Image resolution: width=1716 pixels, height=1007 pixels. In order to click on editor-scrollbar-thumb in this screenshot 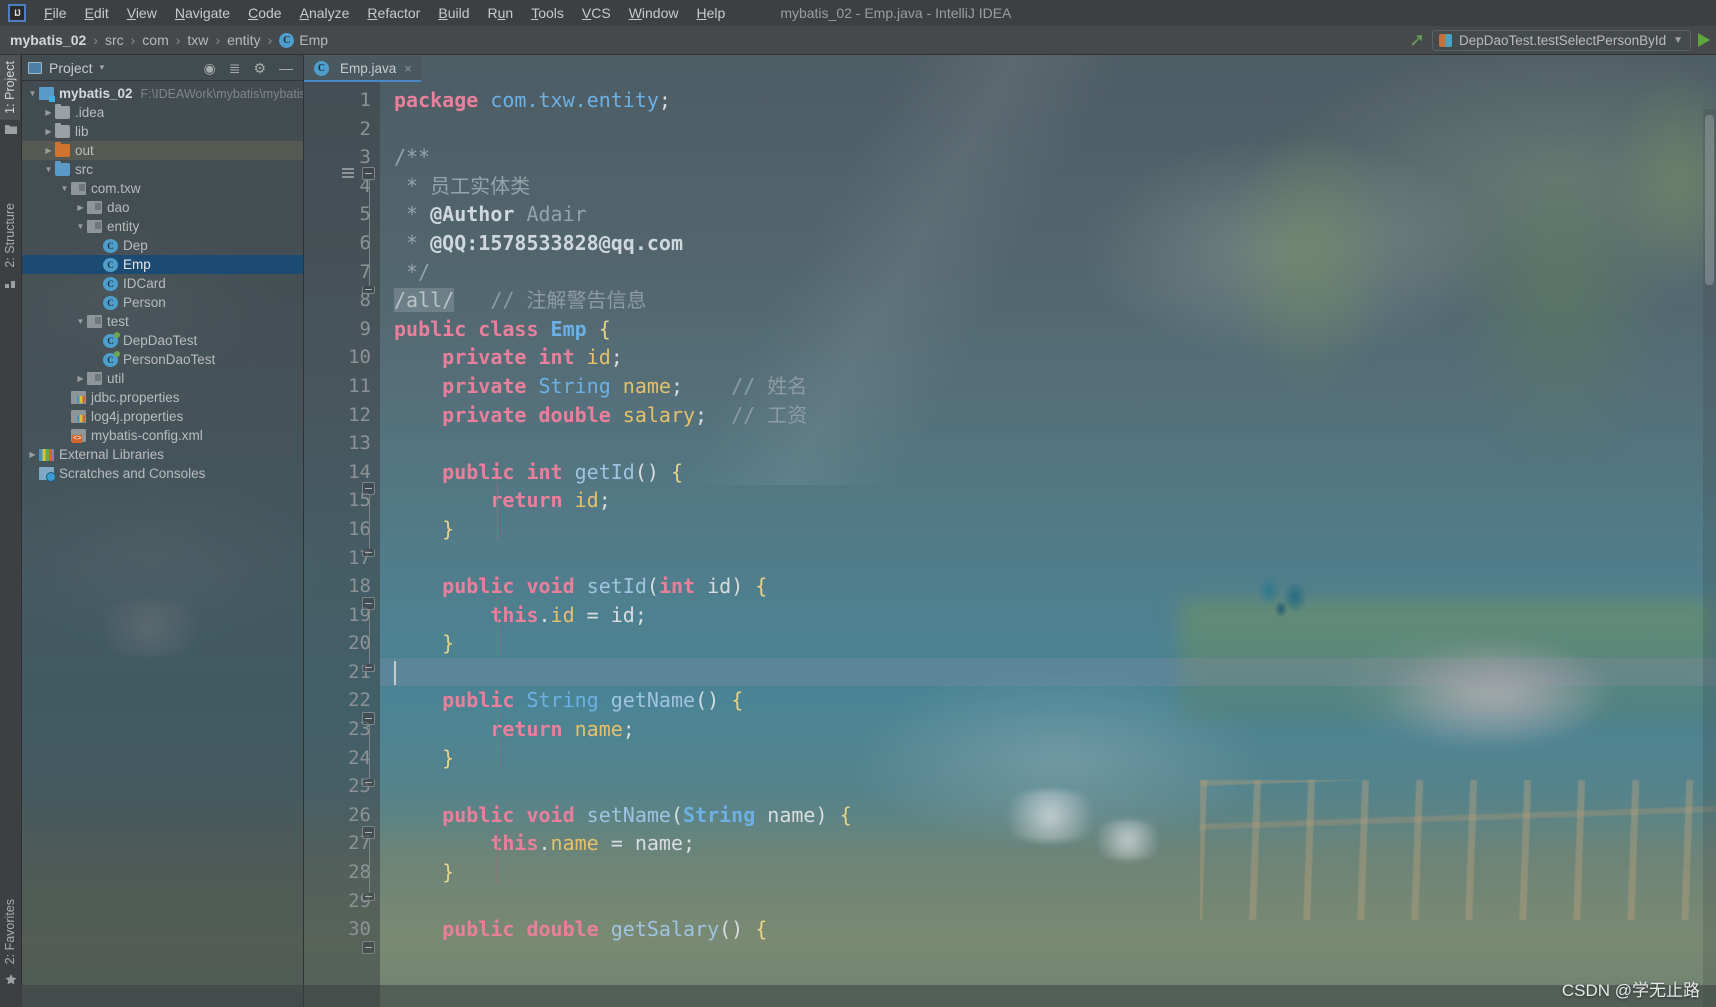, I will do `click(1709, 200)`.